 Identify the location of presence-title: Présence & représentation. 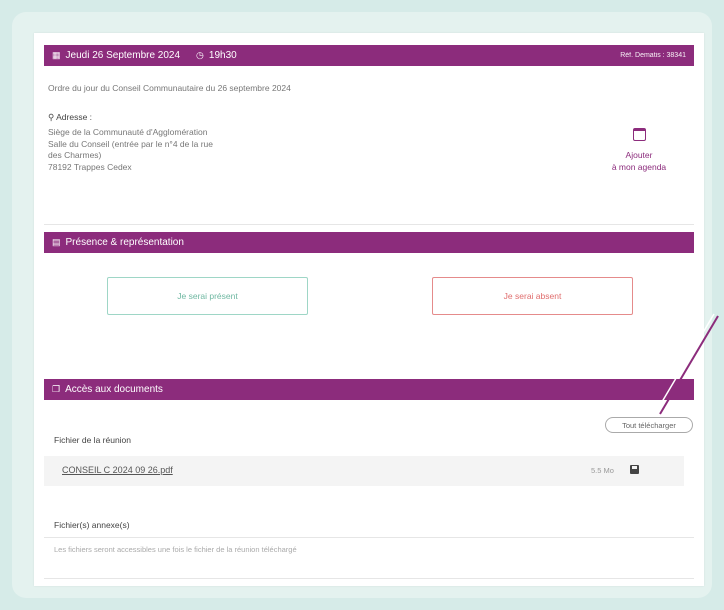
(124, 242).